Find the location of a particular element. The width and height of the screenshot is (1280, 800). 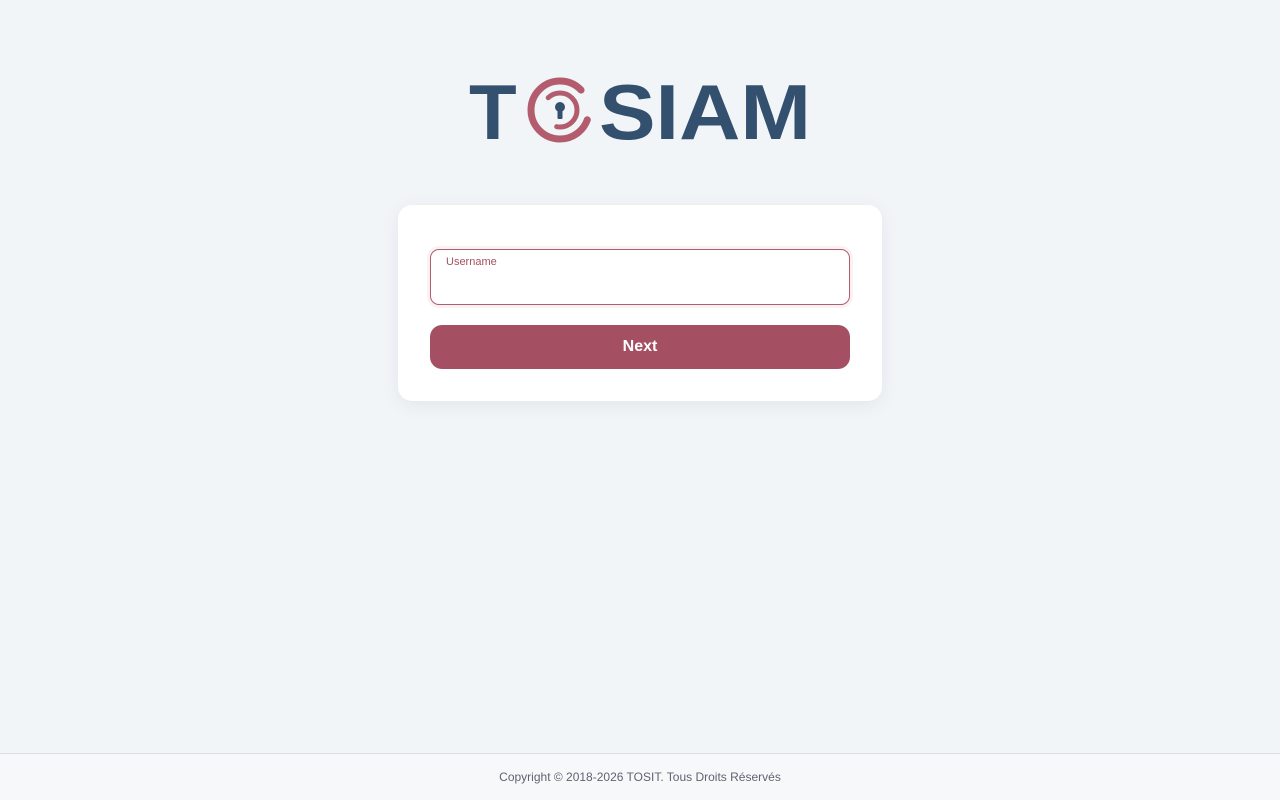

username-field: Username is located at coordinates (640, 277).